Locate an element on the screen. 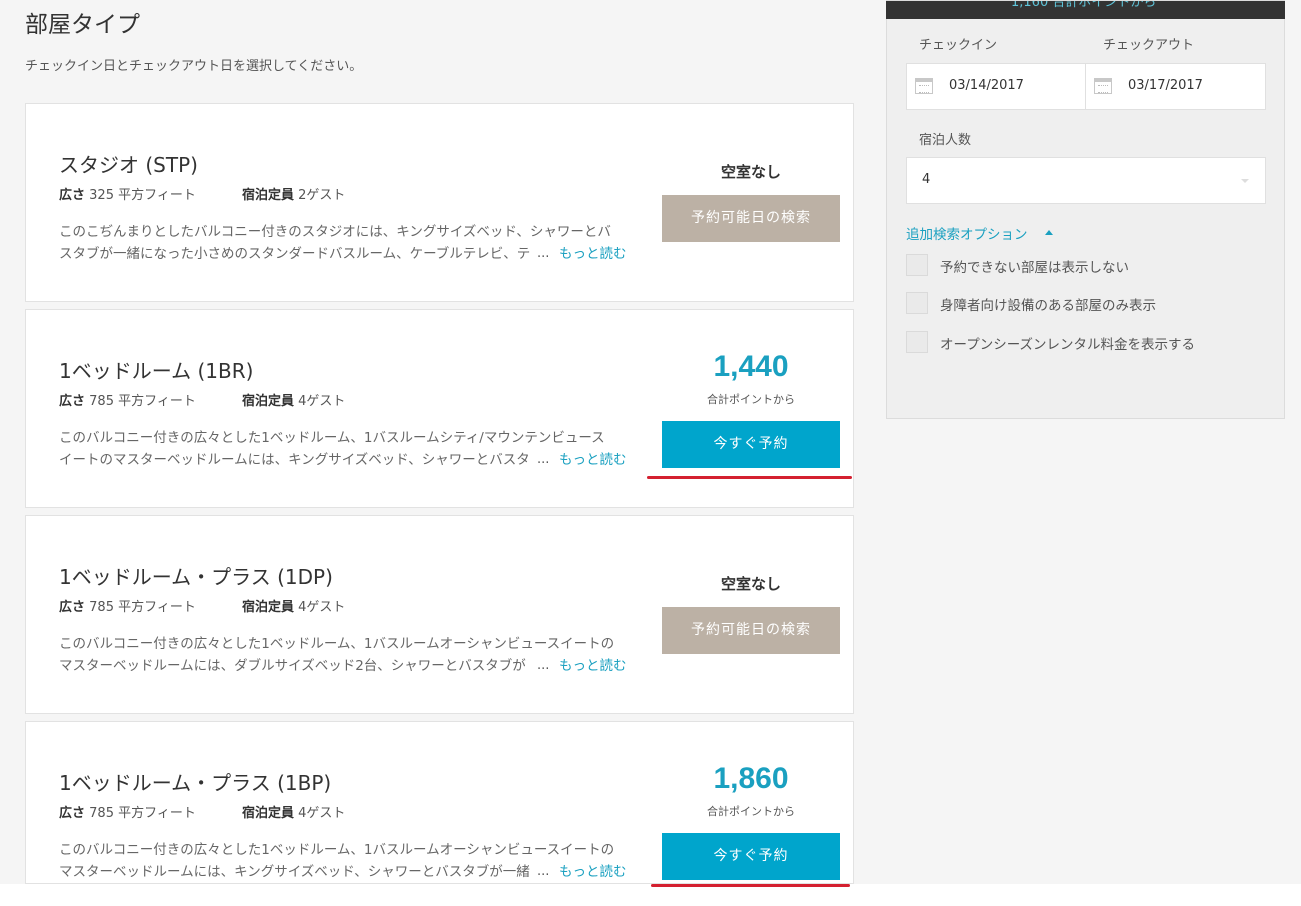  checkin-date-field: 03/14/2017 is located at coordinates (996, 86).